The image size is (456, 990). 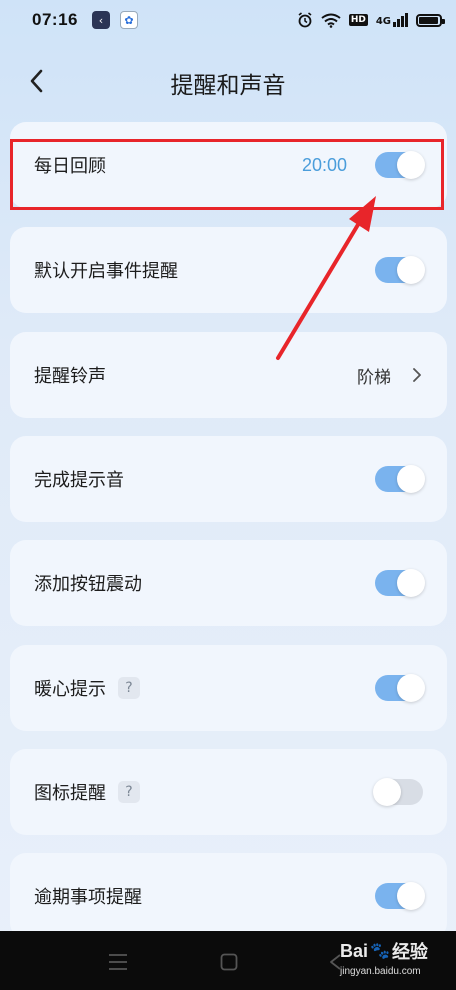 I want to click on ringtone-value: 阶梯, so click(x=374, y=377).